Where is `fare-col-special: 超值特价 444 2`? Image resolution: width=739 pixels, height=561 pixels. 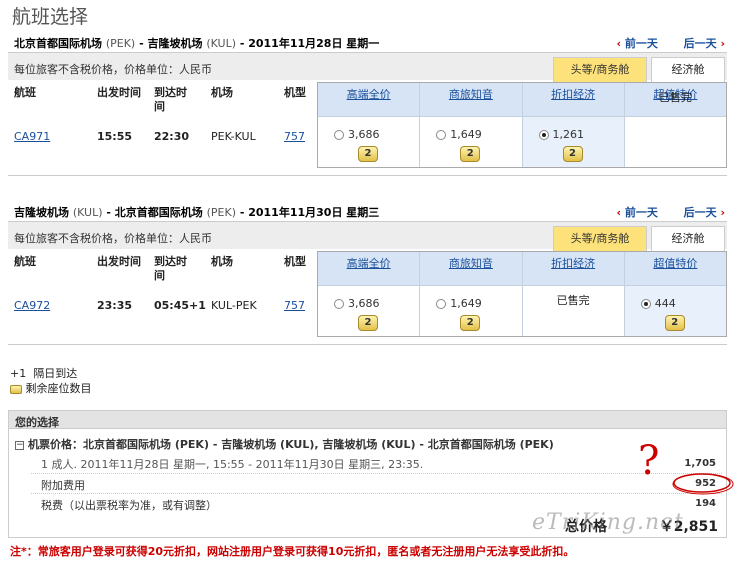 fare-col-special: 超值特价 444 2 is located at coordinates (675, 294).